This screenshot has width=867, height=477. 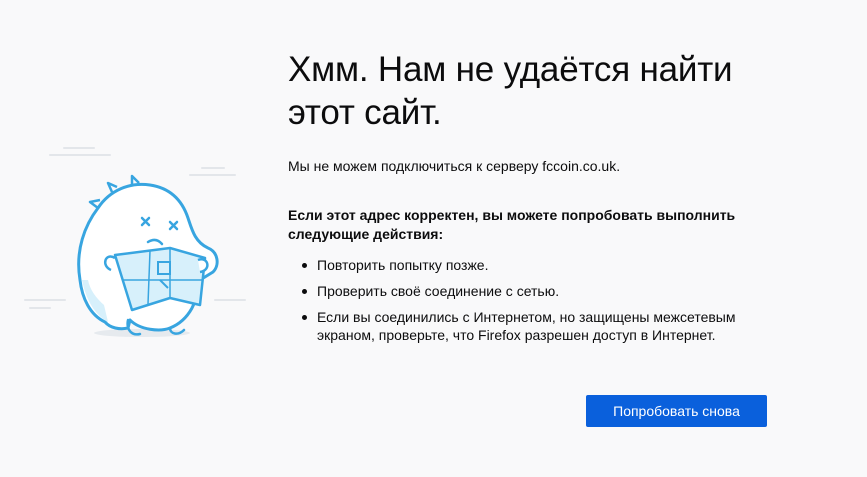 What do you see at coordinates (510, 91) in the screenshot?
I see `page-title: Хмм. Нам не удаётся найти этот сайт.` at bounding box center [510, 91].